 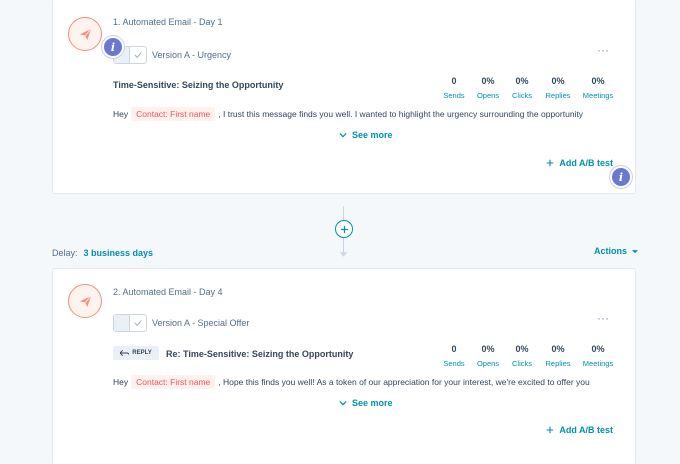 What do you see at coordinates (130, 323) in the screenshot?
I see `version-toggle` at bounding box center [130, 323].